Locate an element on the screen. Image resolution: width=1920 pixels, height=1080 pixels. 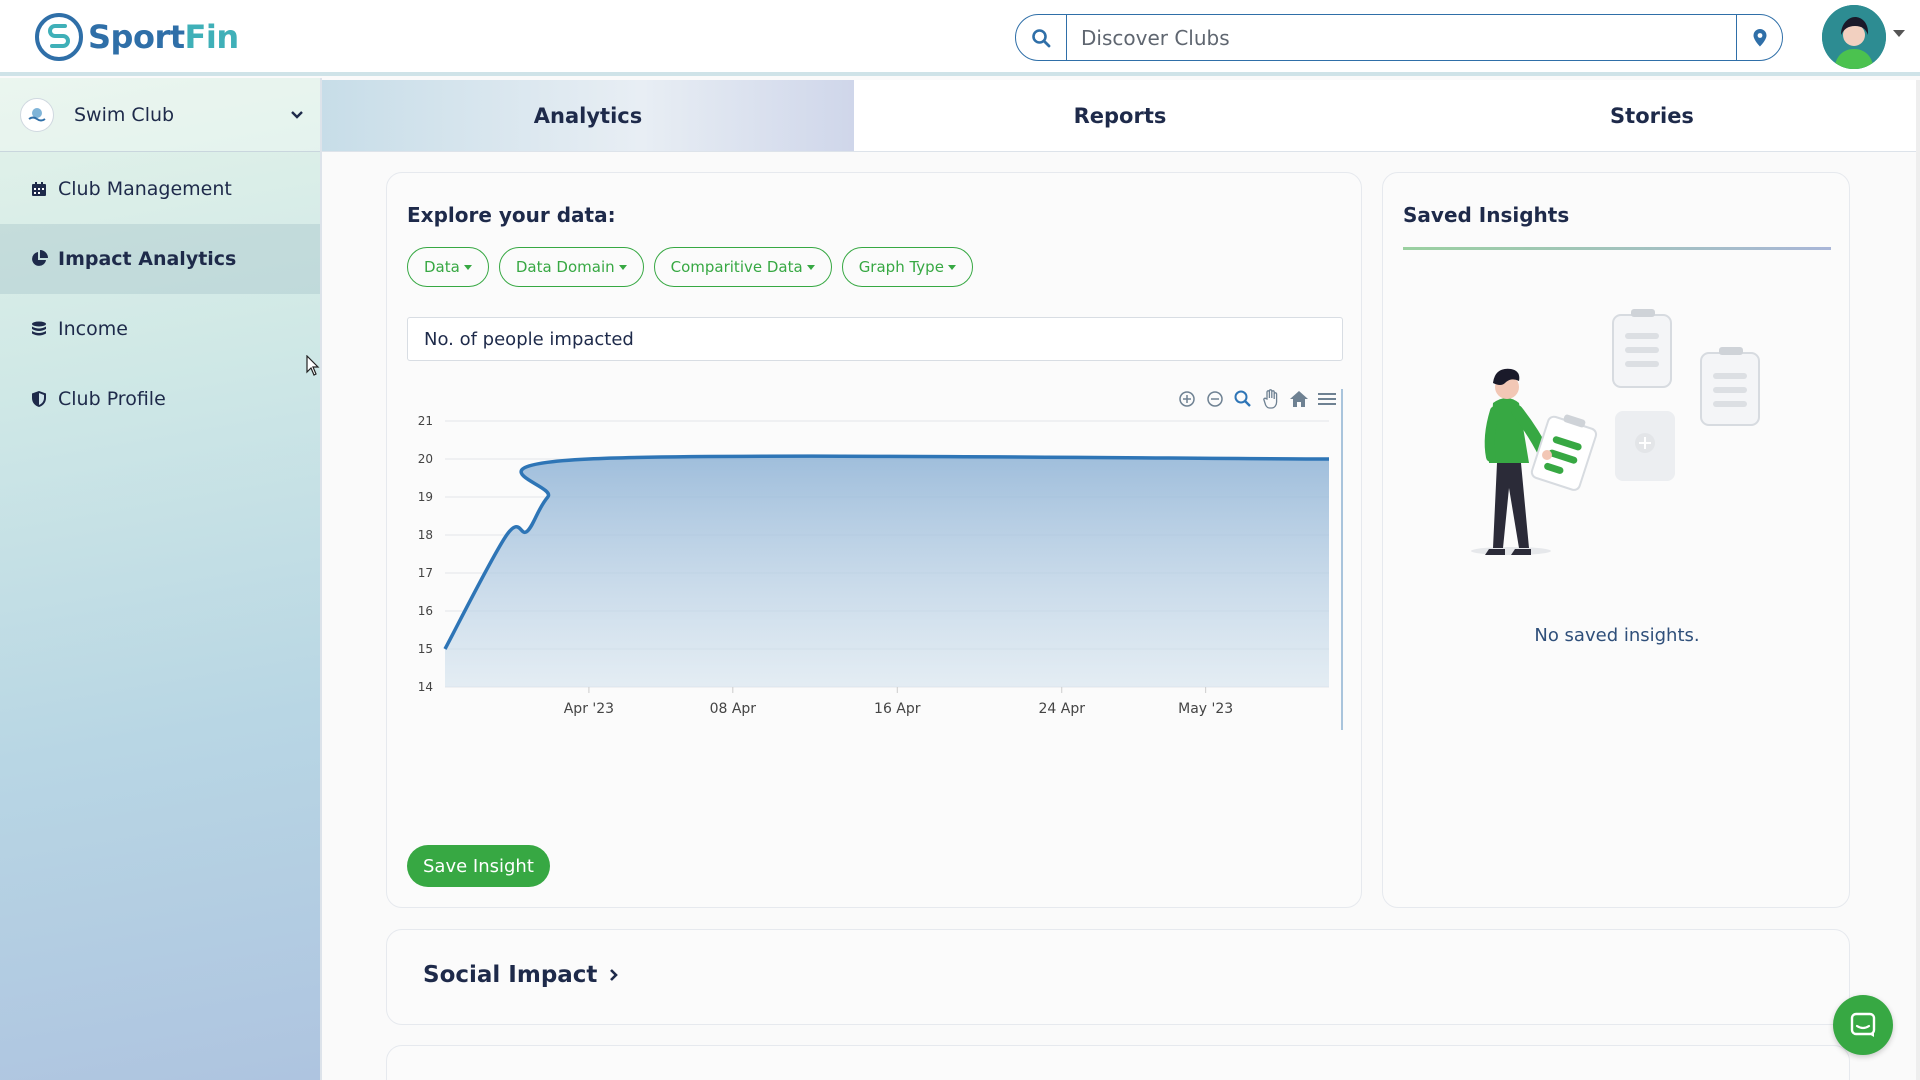
metric-label: No. of people impacted is located at coordinates (529, 339).